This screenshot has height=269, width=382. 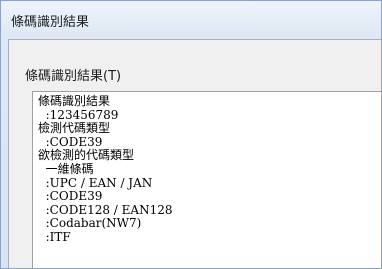 I want to click on window-title: 條碼識別結果, so click(x=50, y=22).